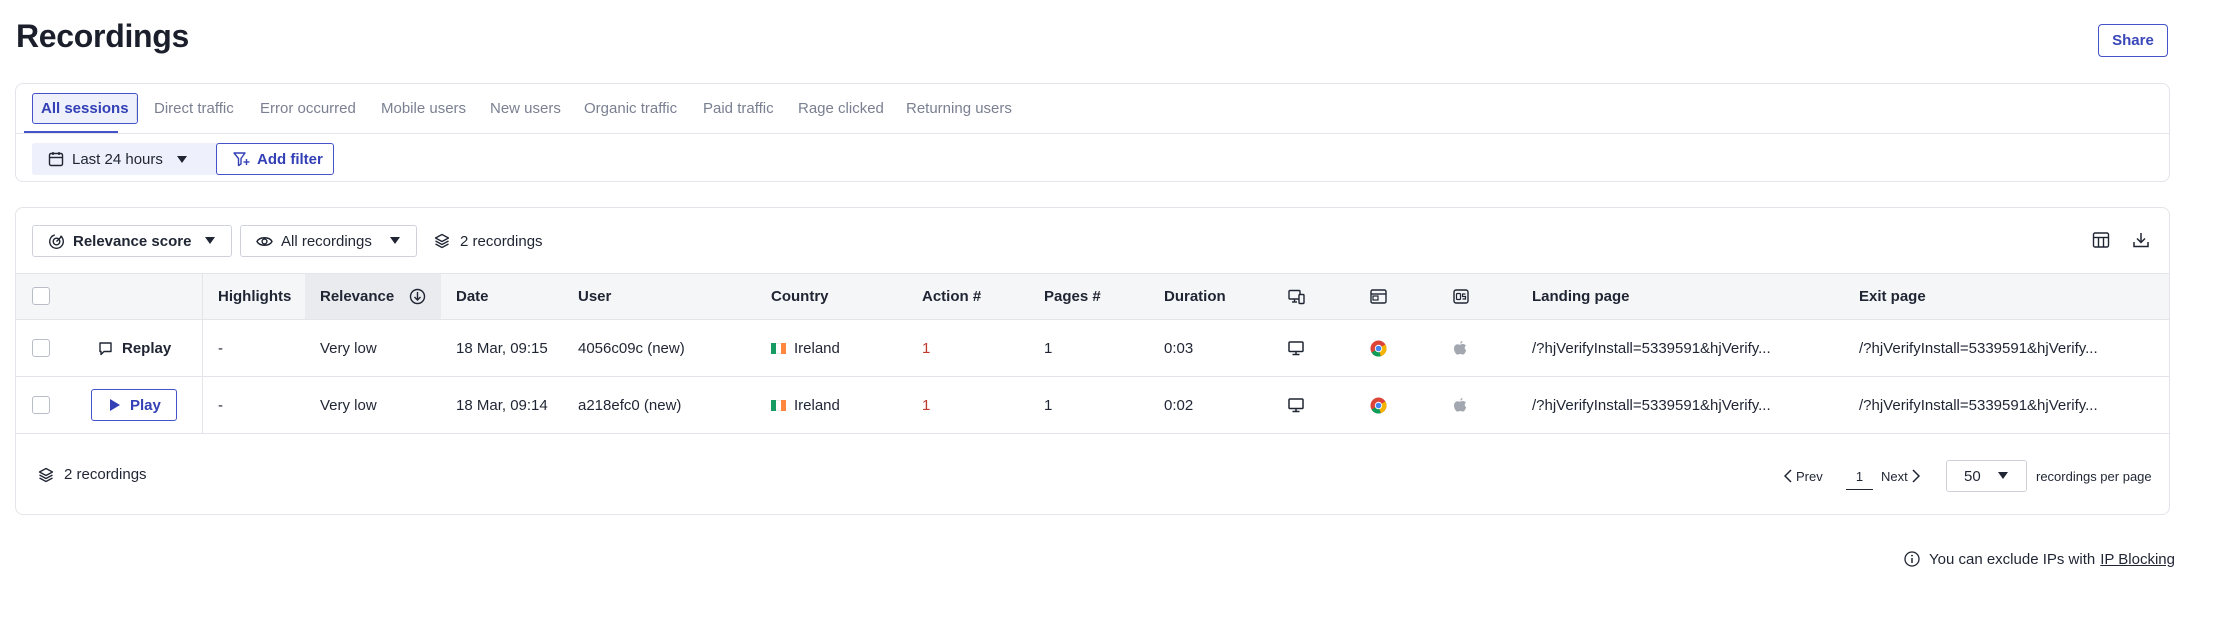 The image size is (2213, 629). Describe the element at coordinates (103, 36) in the screenshot. I see `page-title: Recordings` at that location.